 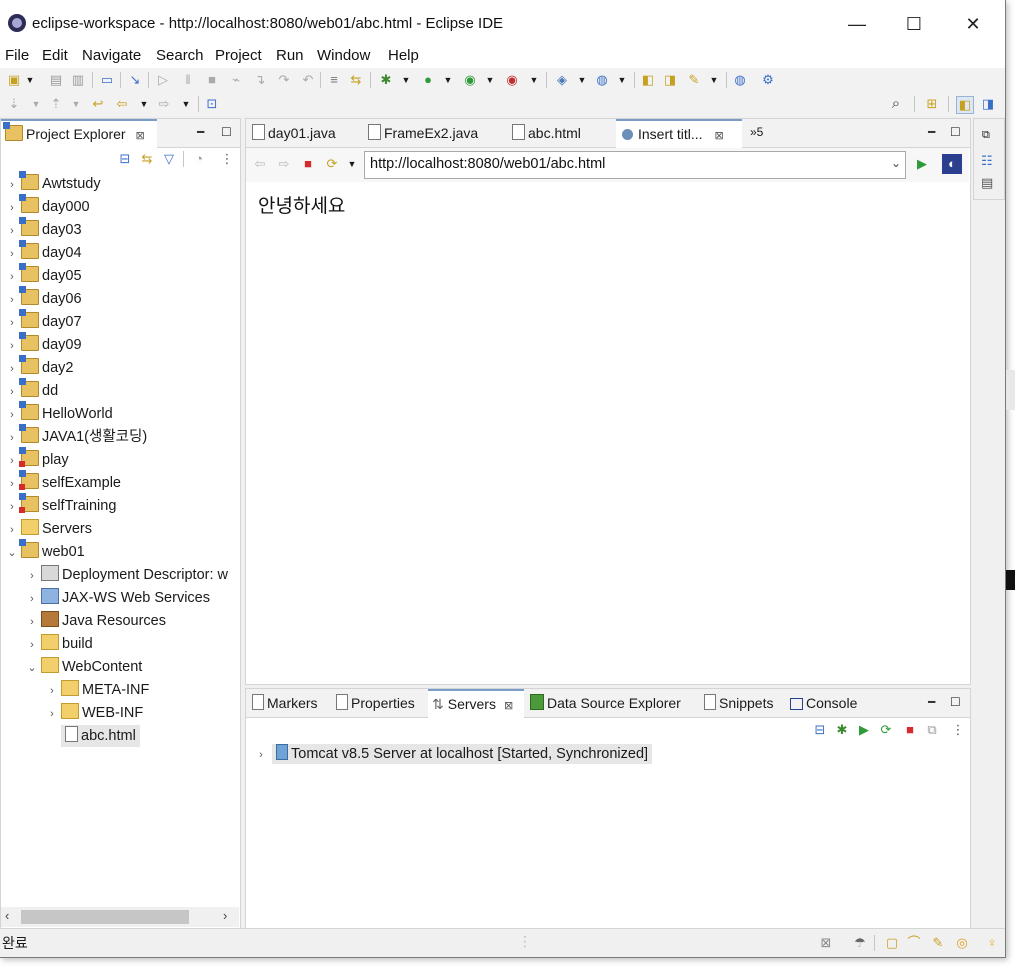 I want to click on tree-item-day04: › day04, so click(x=43, y=252).